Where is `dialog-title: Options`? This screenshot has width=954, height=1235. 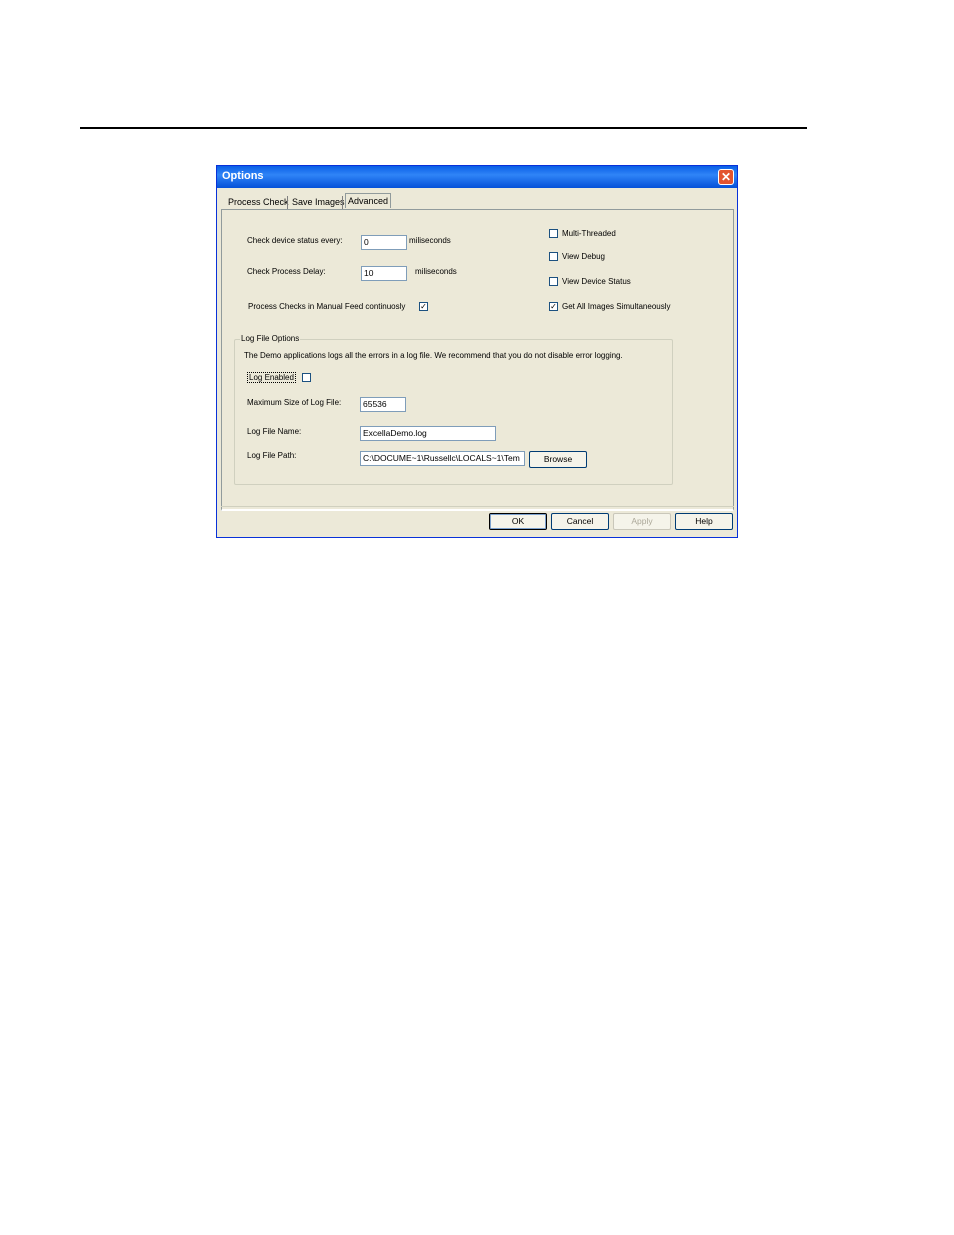
dialog-title: Options is located at coordinates (243, 176).